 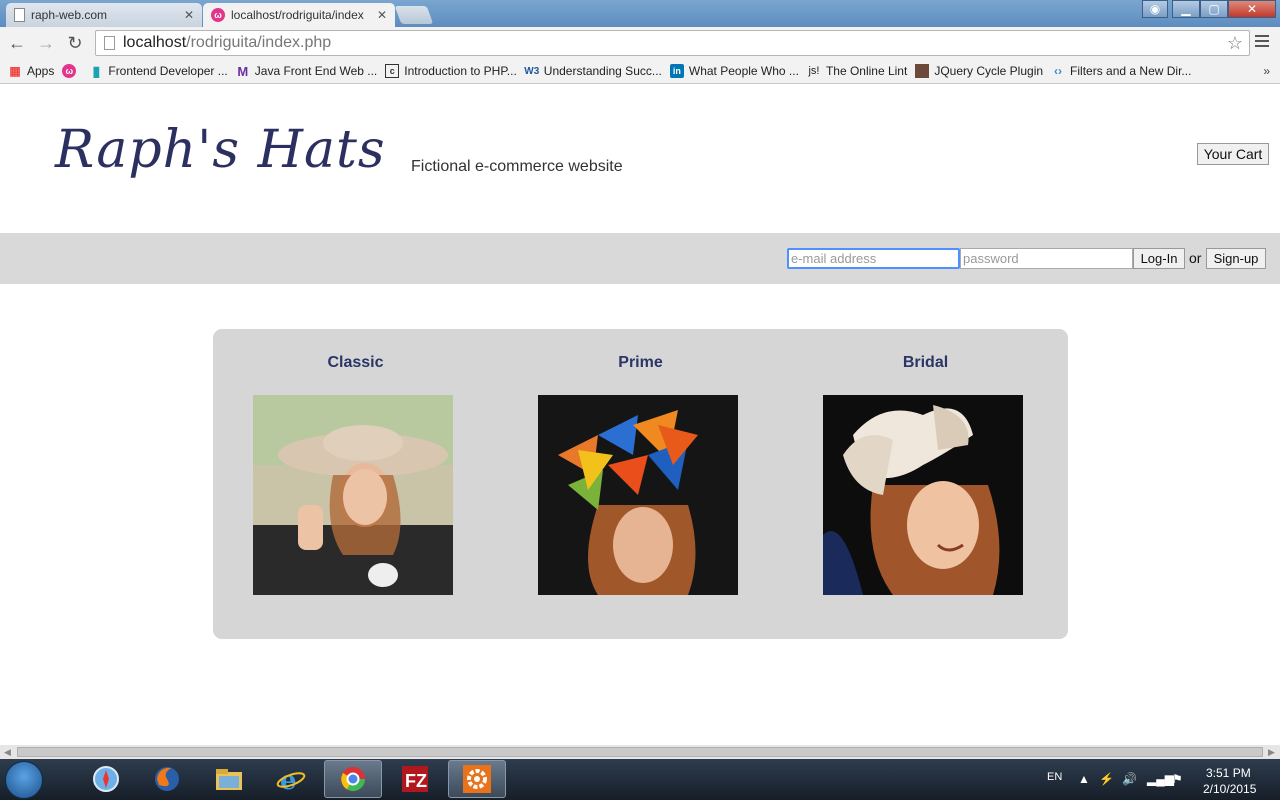 What do you see at coordinates (1106, 779) in the screenshot?
I see `power-icon: ⚡` at bounding box center [1106, 779].